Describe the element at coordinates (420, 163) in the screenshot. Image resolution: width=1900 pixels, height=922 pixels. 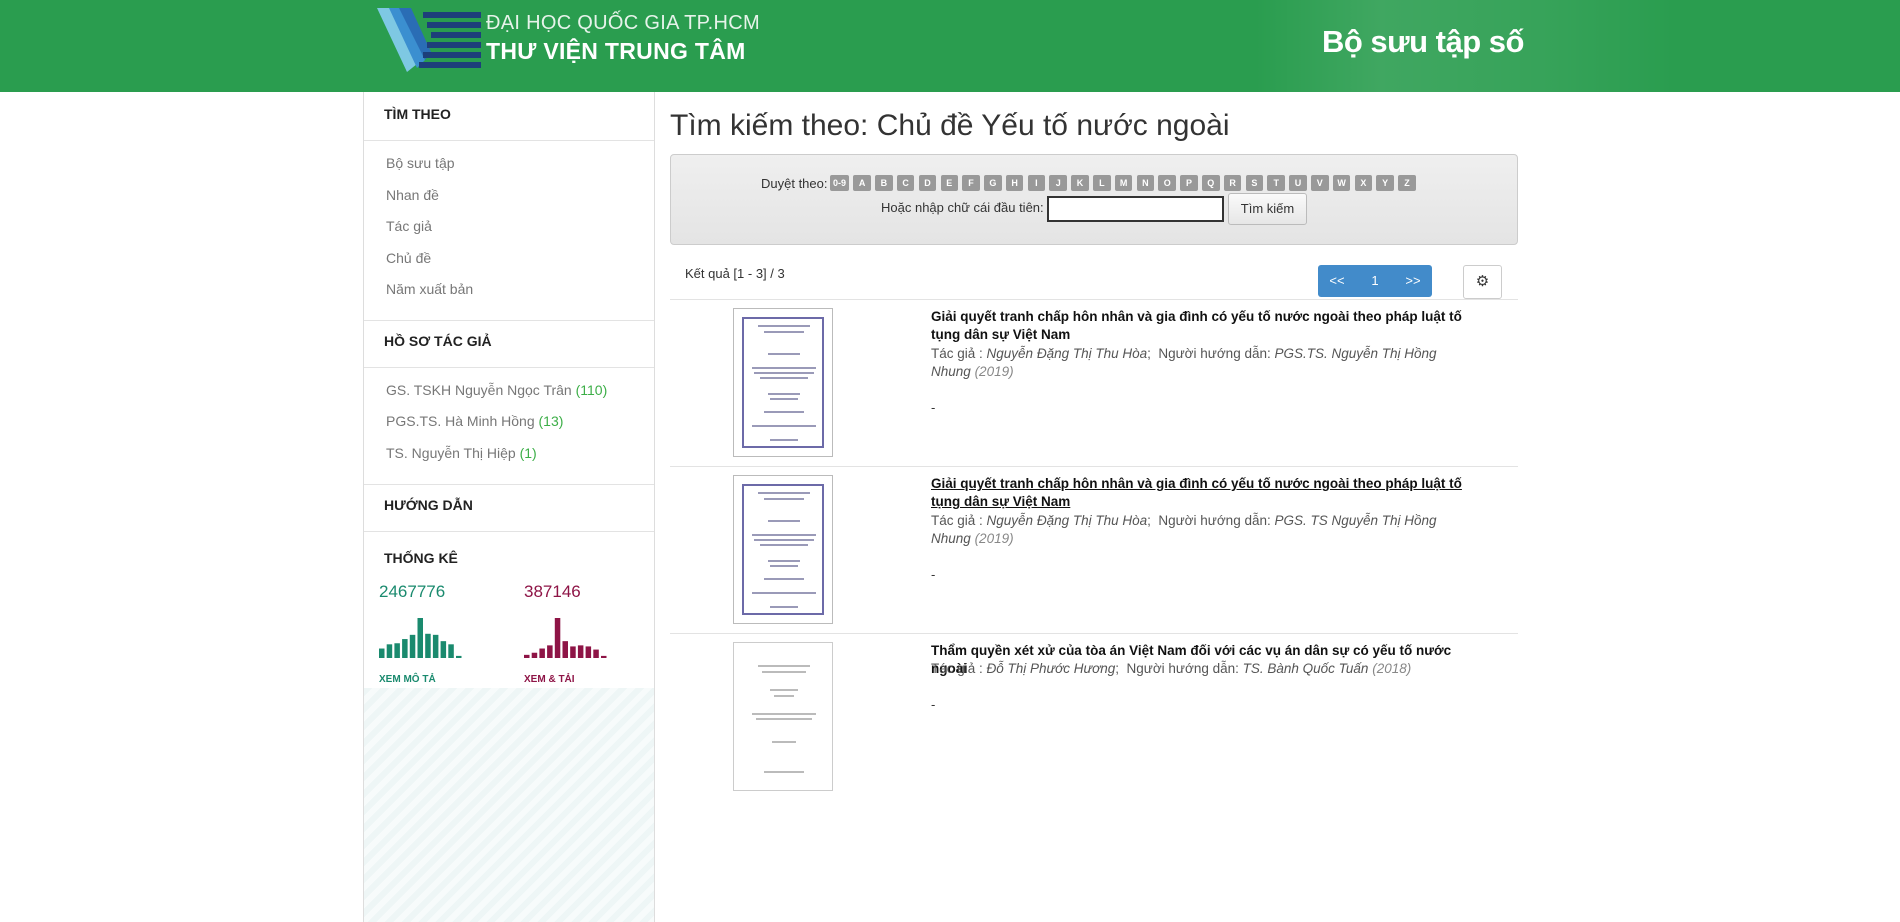
I see `sidebar-item-collection: Bộ sưu tập` at that location.